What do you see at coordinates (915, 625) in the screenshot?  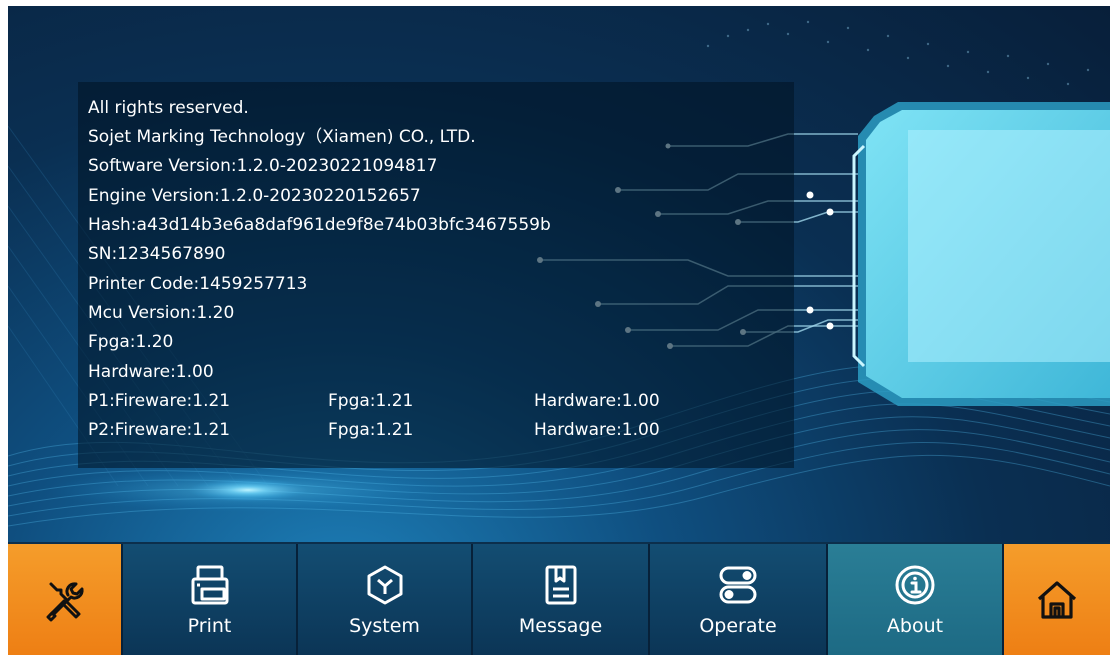 I see `about-label: About` at bounding box center [915, 625].